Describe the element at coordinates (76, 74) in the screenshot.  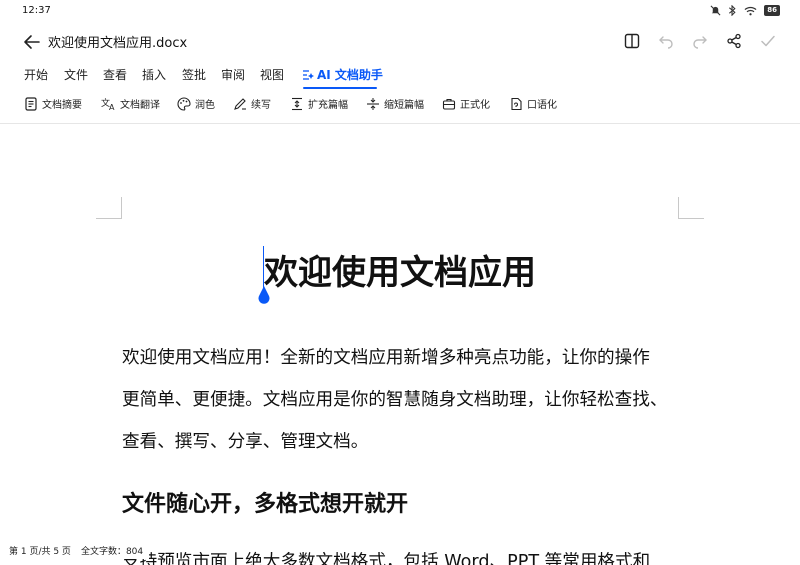
I see `tab-file: 文件` at that location.